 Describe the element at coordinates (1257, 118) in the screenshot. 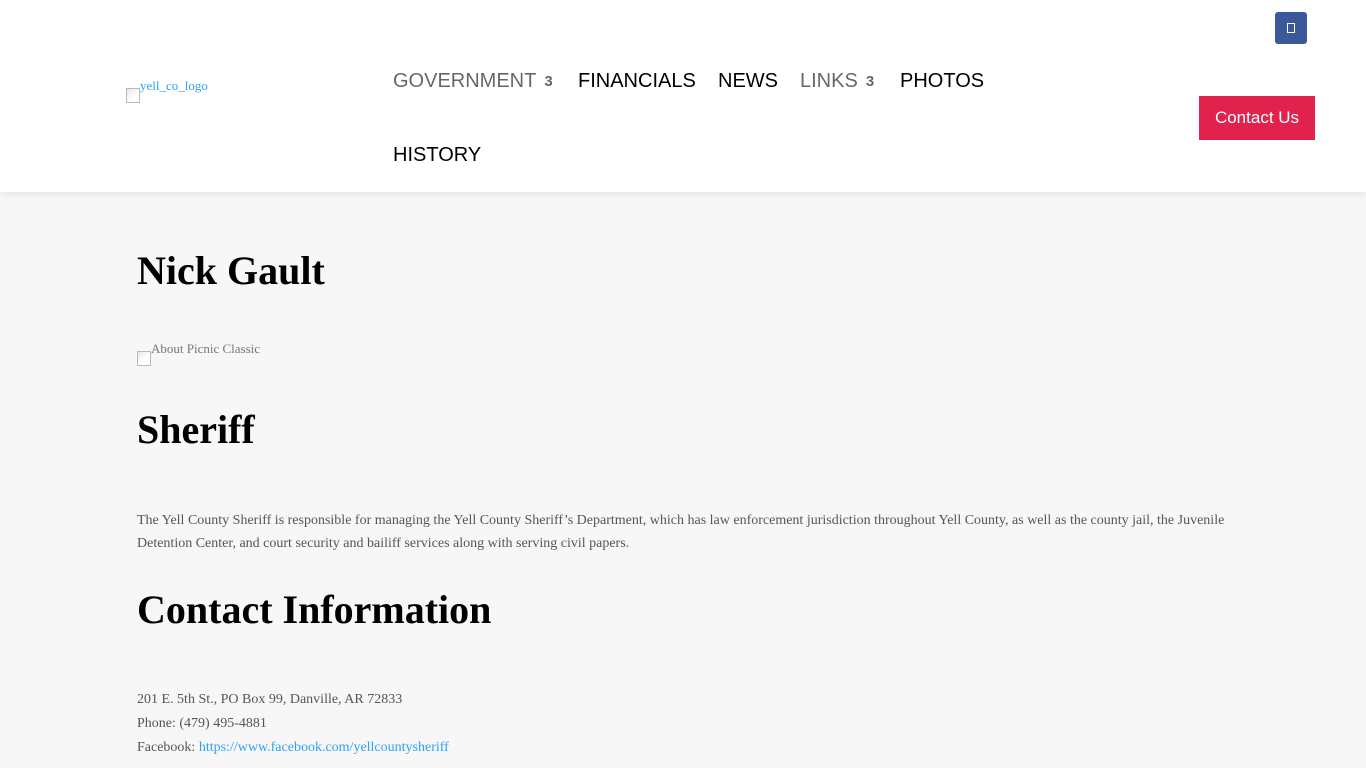

I see `contact-us-button: Contact Us` at that location.